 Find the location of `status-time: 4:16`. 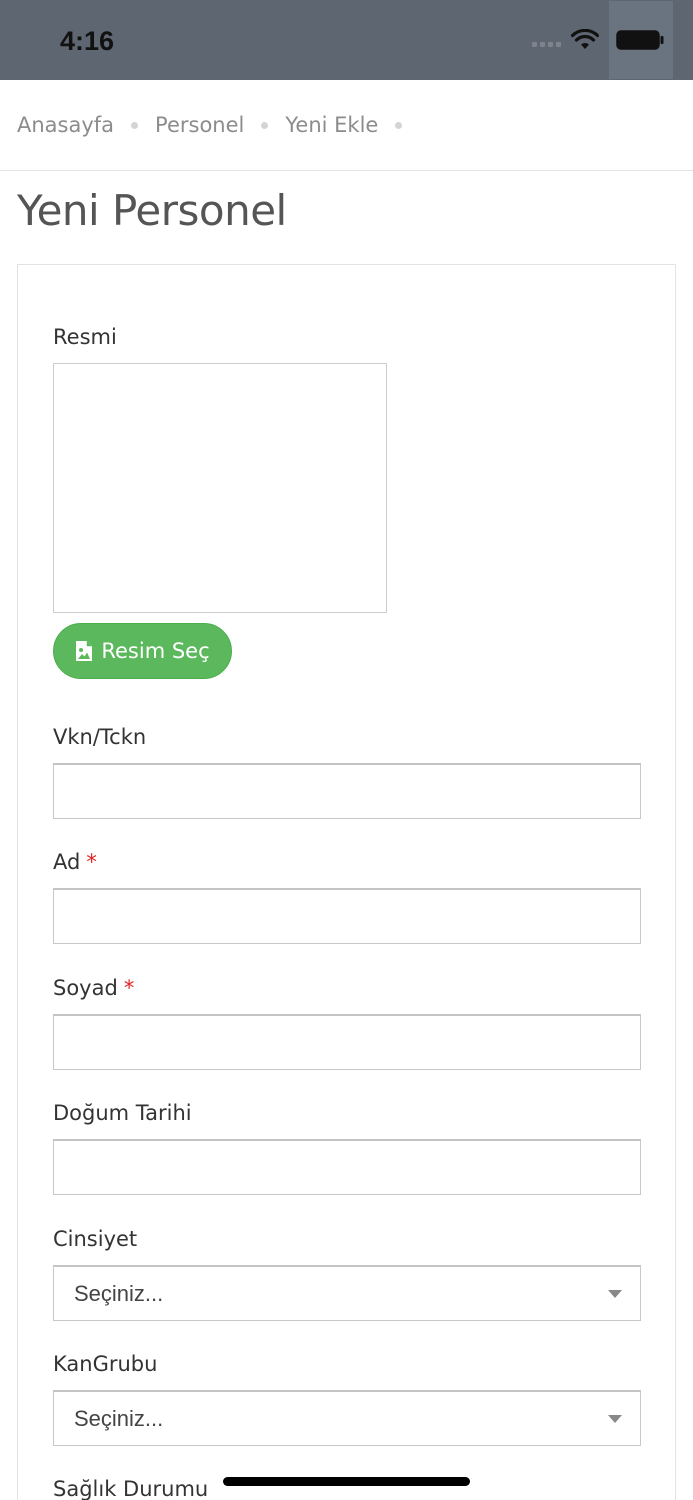

status-time: 4:16 is located at coordinates (87, 41).